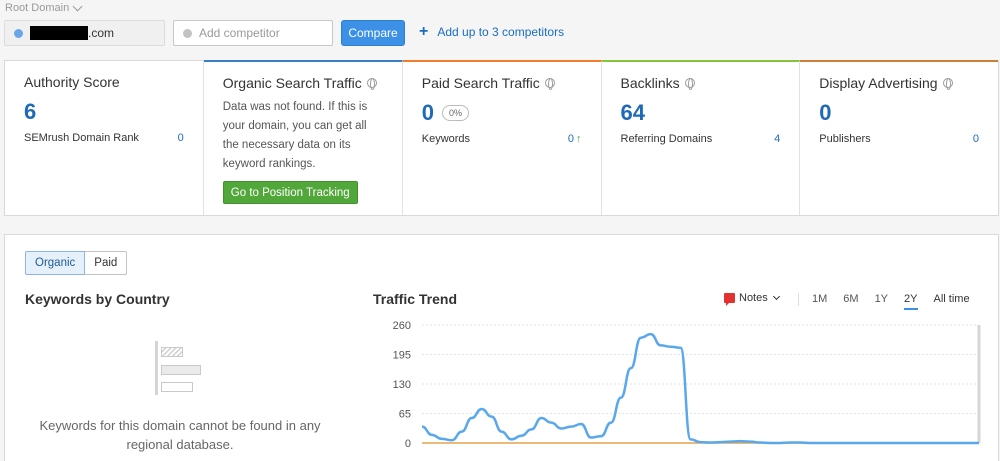 The width and height of the screenshot is (1000, 461). I want to click on empty-bar-chart-icon, so click(180, 368).